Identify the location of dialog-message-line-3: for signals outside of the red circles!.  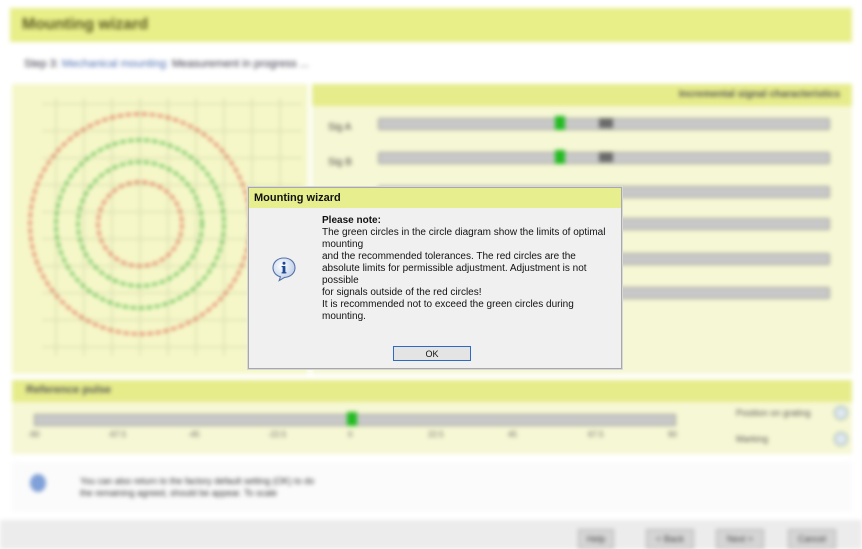
(402, 292).